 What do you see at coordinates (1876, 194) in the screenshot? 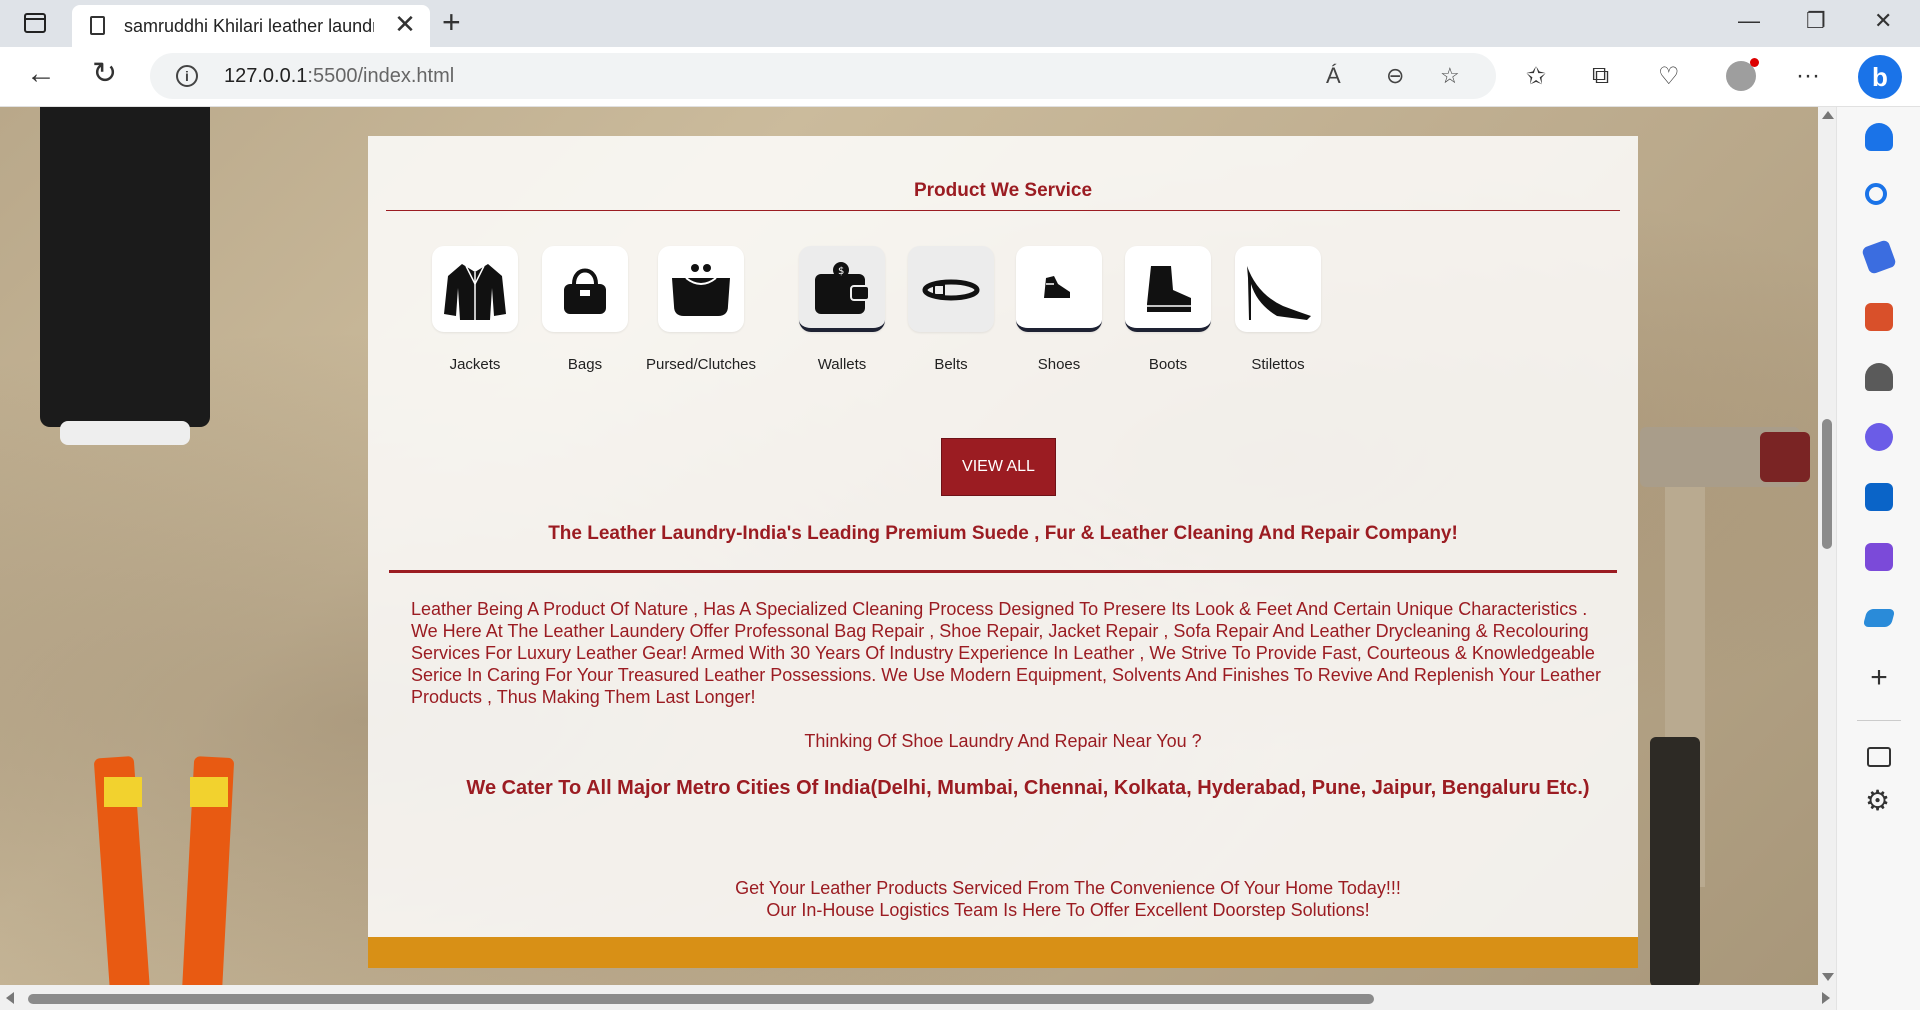
I see `search-icon` at bounding box center [1876, 194].